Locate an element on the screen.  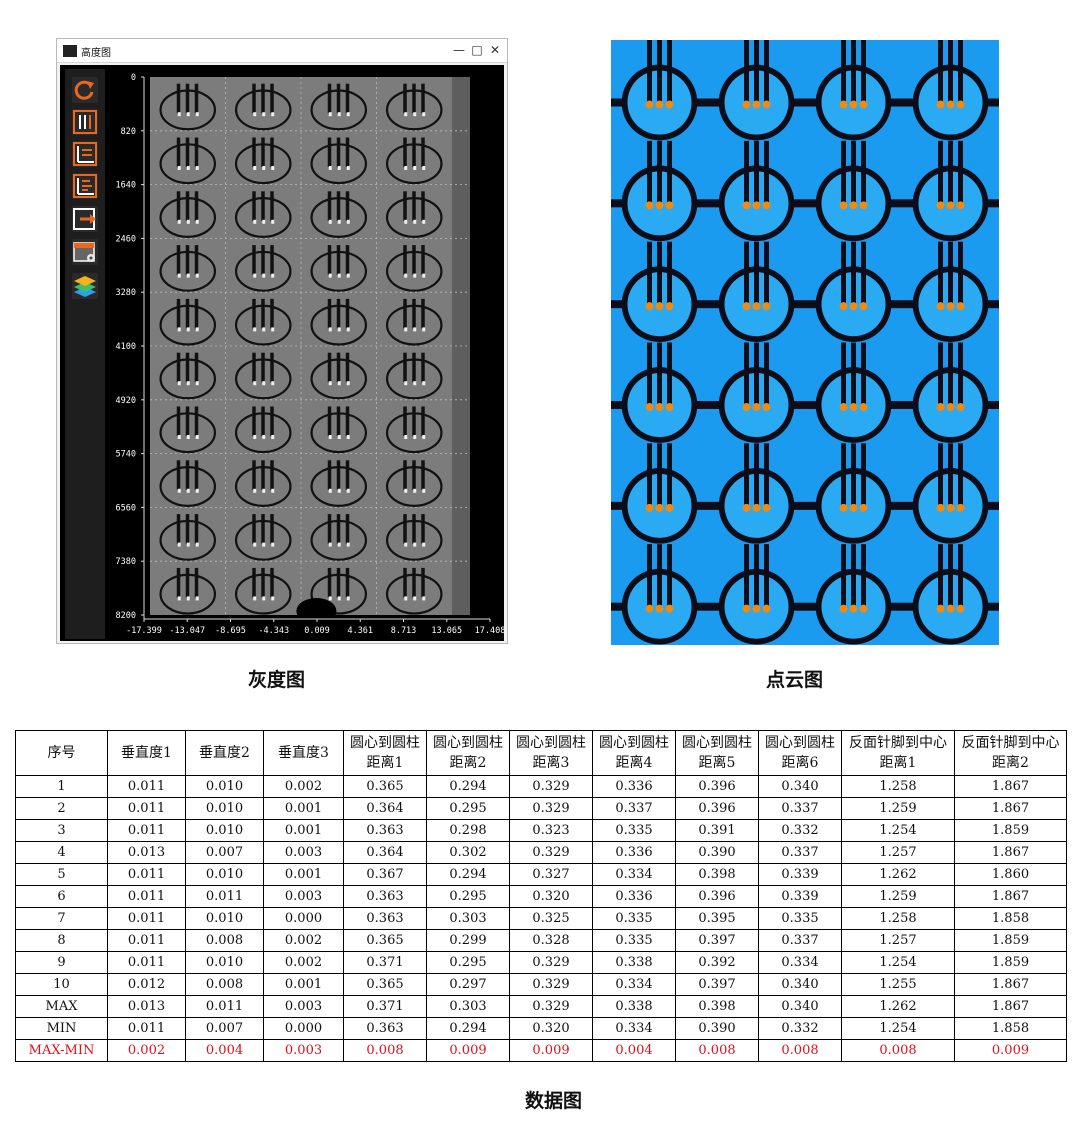
table-cell: 1.859 is located at coordinates (1010, 830).